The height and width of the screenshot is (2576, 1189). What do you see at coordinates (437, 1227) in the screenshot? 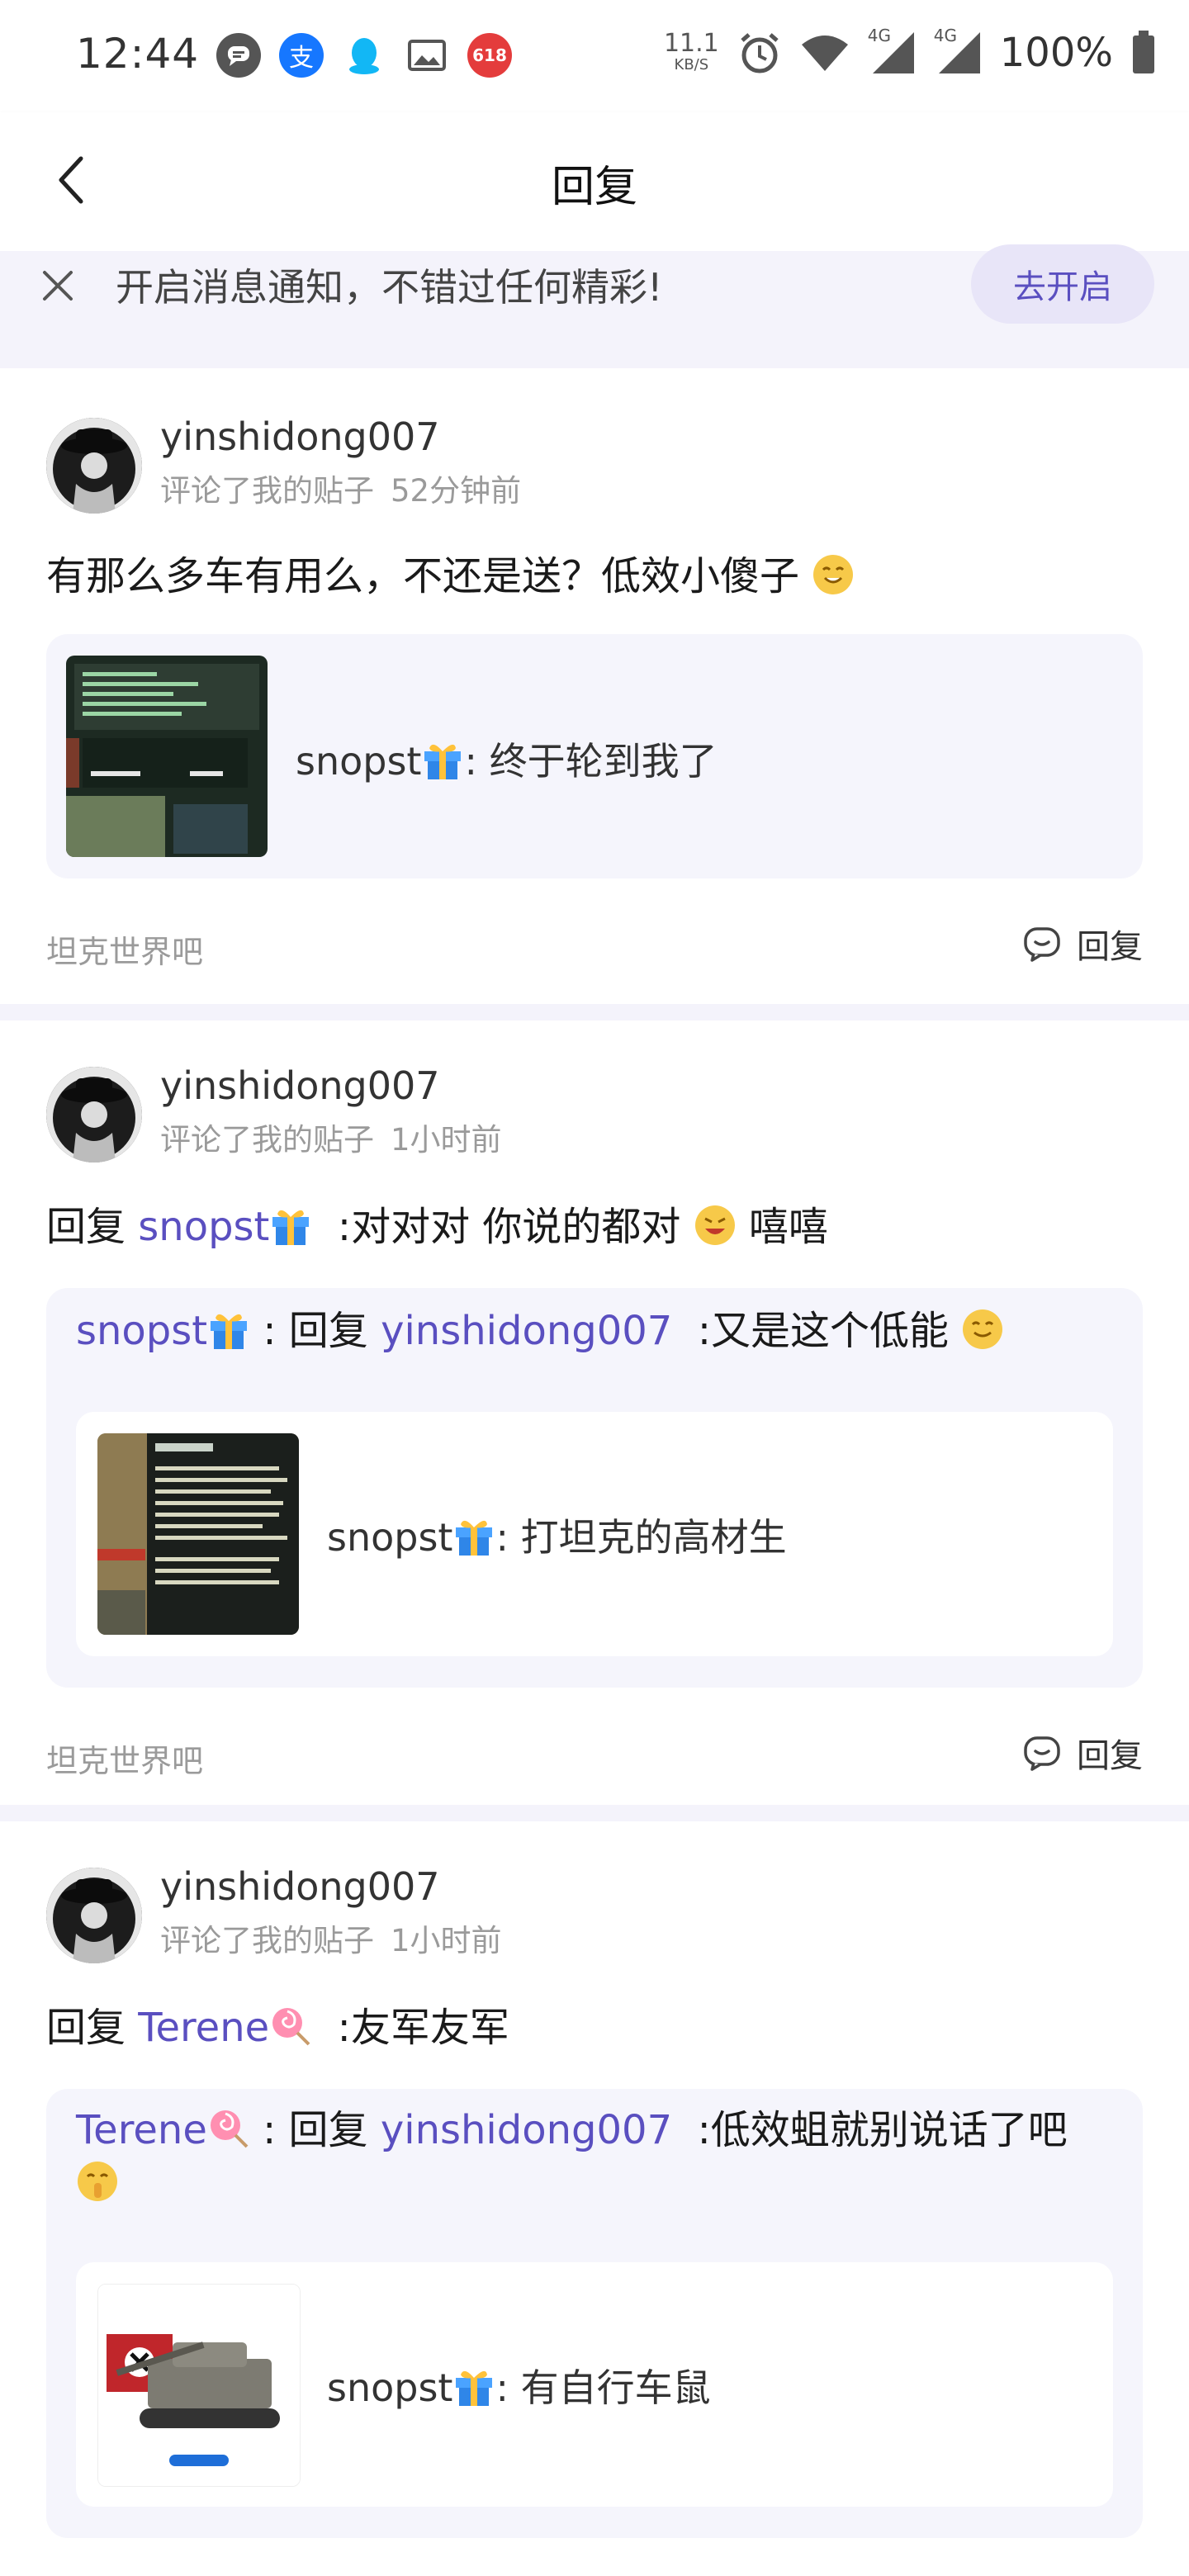
I see `comment-content: 回复 snopst :对对对 你说的都对 嘻嘻` at bounding box center [437, 1227].